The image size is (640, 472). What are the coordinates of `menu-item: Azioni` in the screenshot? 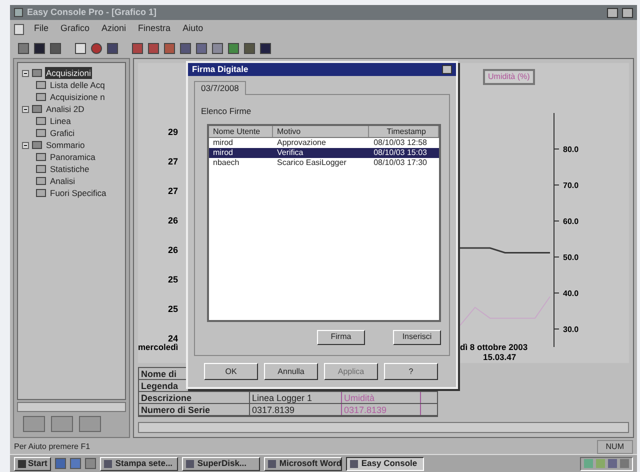 It's located at (114, 29).